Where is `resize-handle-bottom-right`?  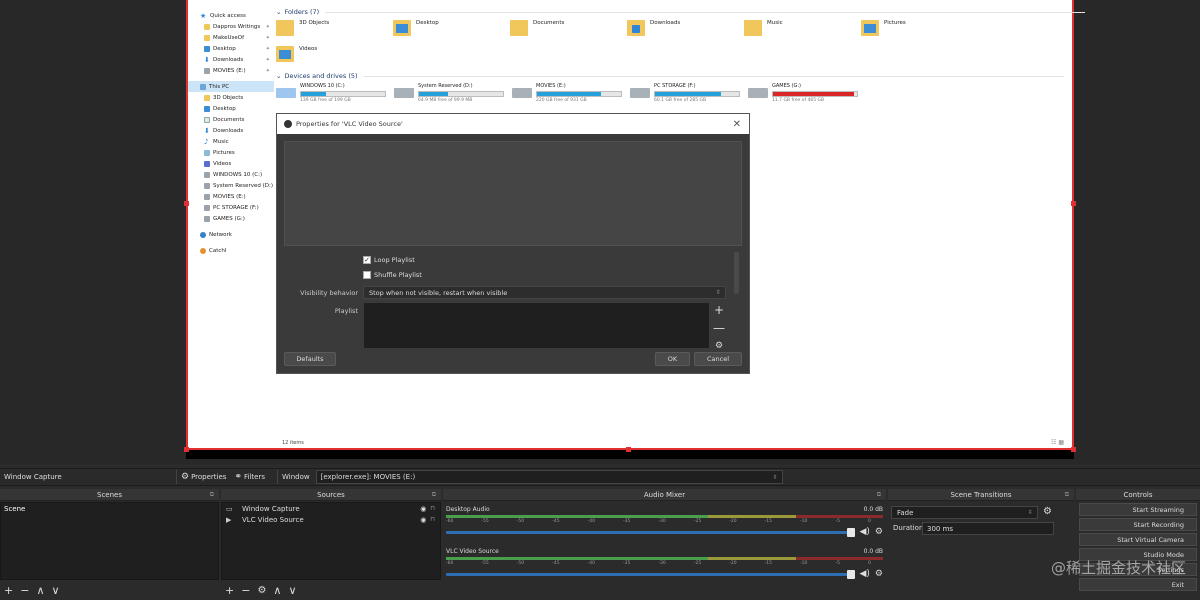
resize-handle-bottom-right is located at coordinates (1073, 449).